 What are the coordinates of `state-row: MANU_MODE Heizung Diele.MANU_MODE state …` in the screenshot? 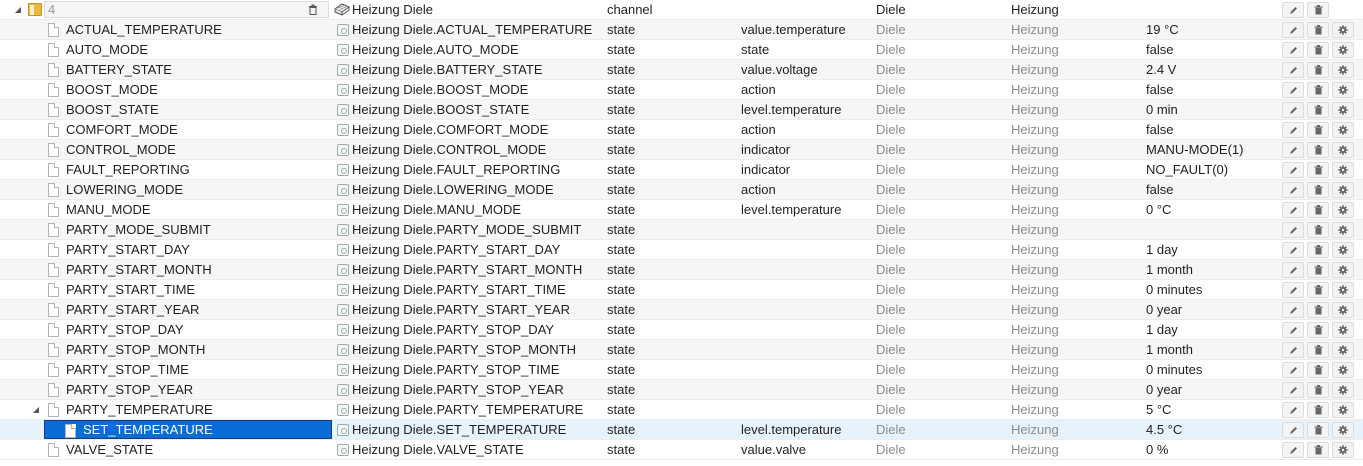 It's located at (681, 210).